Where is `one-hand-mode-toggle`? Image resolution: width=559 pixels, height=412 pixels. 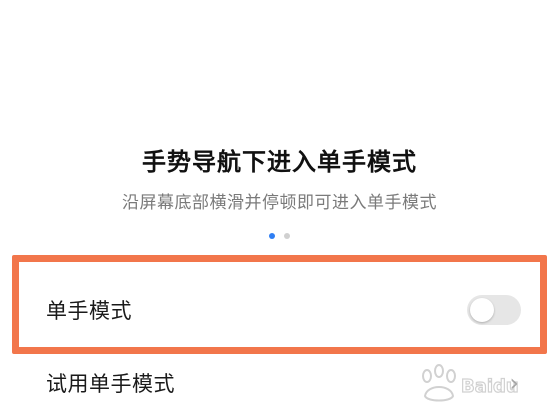 one-hand-mode-toggle is located at coordinates (494, 310).